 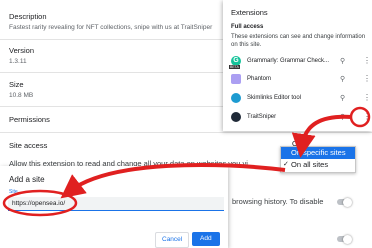 What do you see at coordinates (40, 203) in the screenshot?
I see `highlight-circle-input` at bounding box center [40, 203].